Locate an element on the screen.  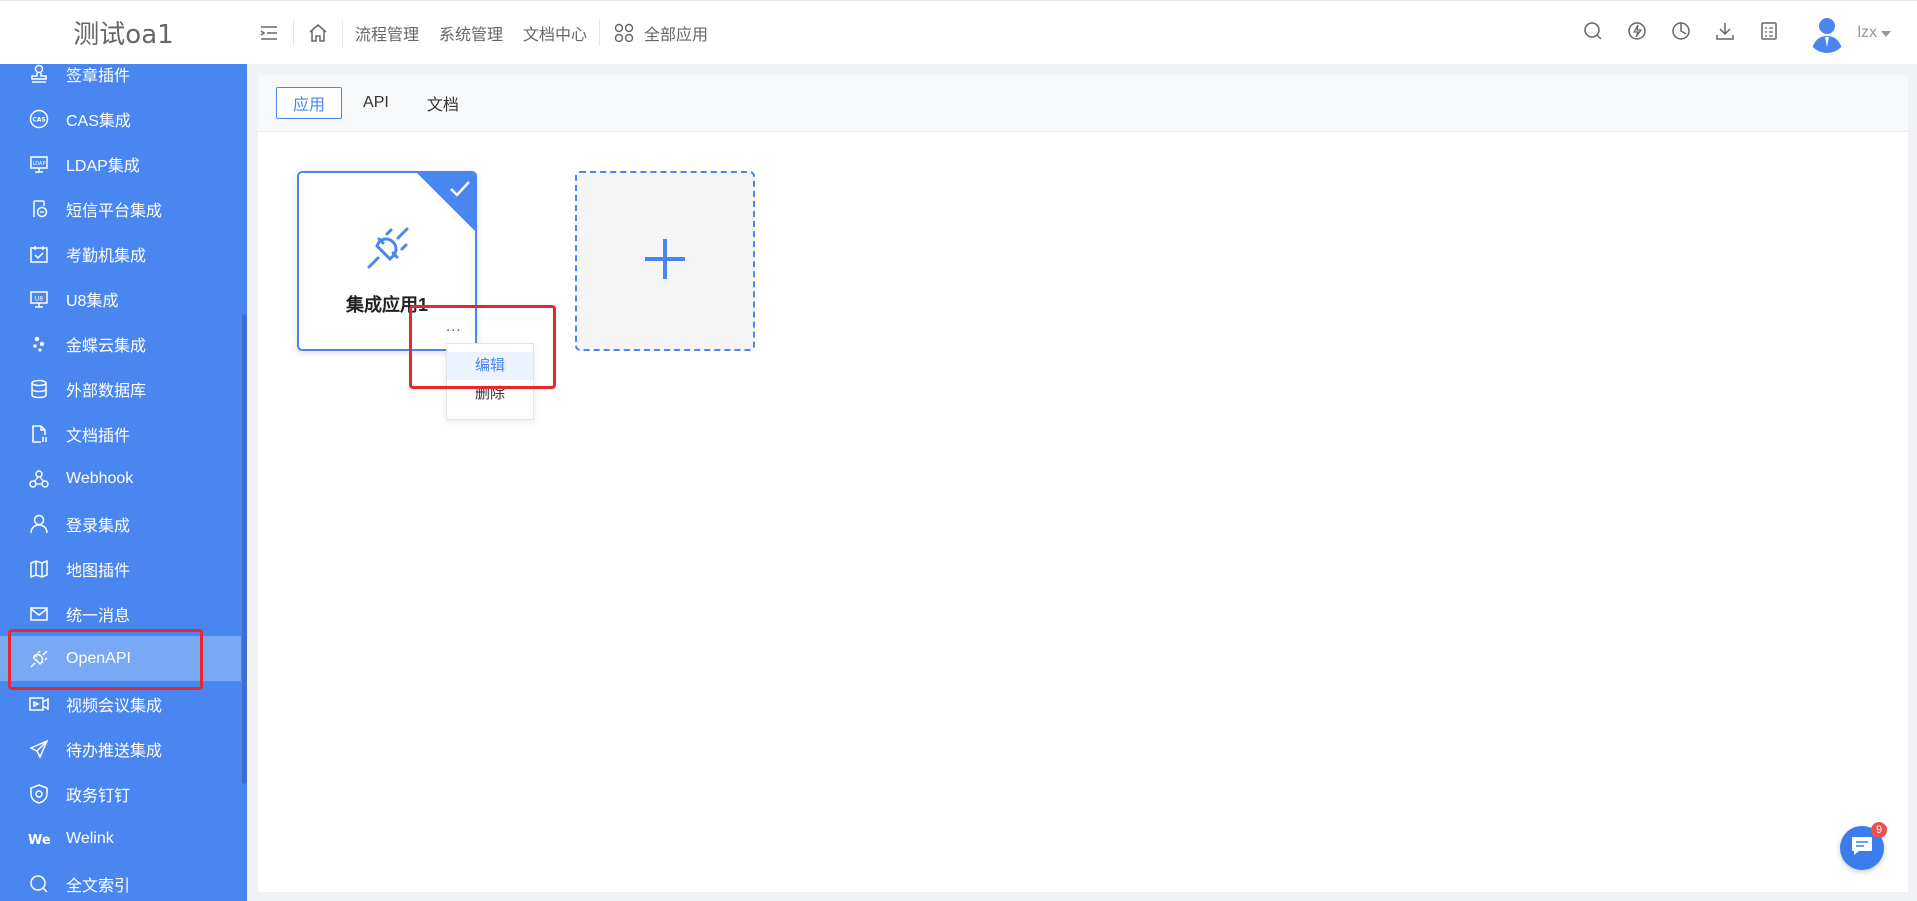
sidebar-scrollbar is located at coordinates (244, 549).